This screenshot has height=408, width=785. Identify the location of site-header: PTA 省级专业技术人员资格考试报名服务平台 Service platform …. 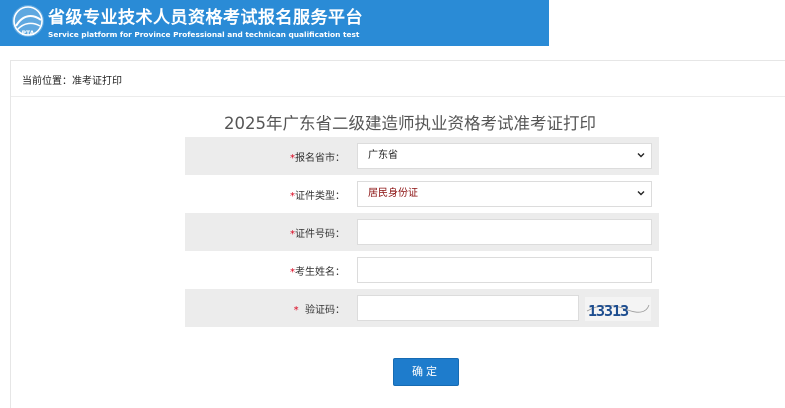
(392, 23).